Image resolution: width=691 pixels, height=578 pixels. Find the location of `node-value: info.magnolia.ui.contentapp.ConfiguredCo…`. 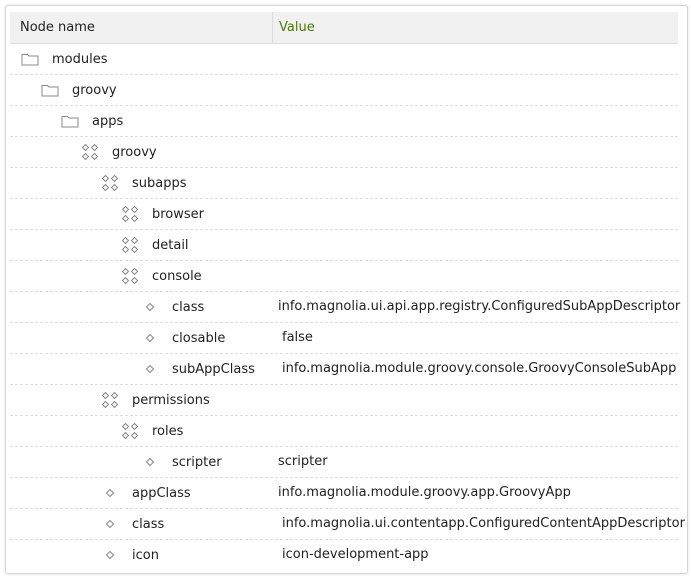

node-value: info.magnolia.ui.contentapp.ConfiguredCo… is located at coordinates (483, 523).